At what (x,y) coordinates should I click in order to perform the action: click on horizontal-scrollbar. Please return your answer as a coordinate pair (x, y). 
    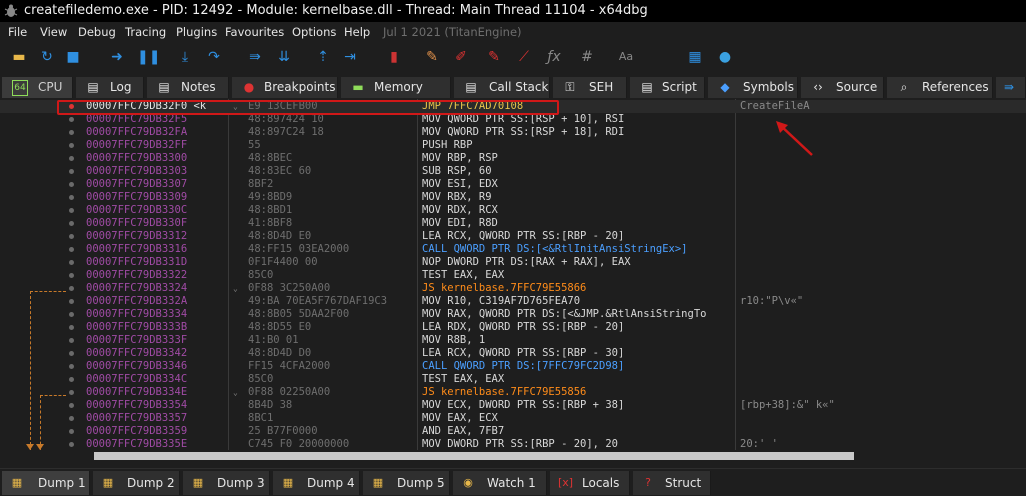
    Looking at the image, I should click on (513, 456).